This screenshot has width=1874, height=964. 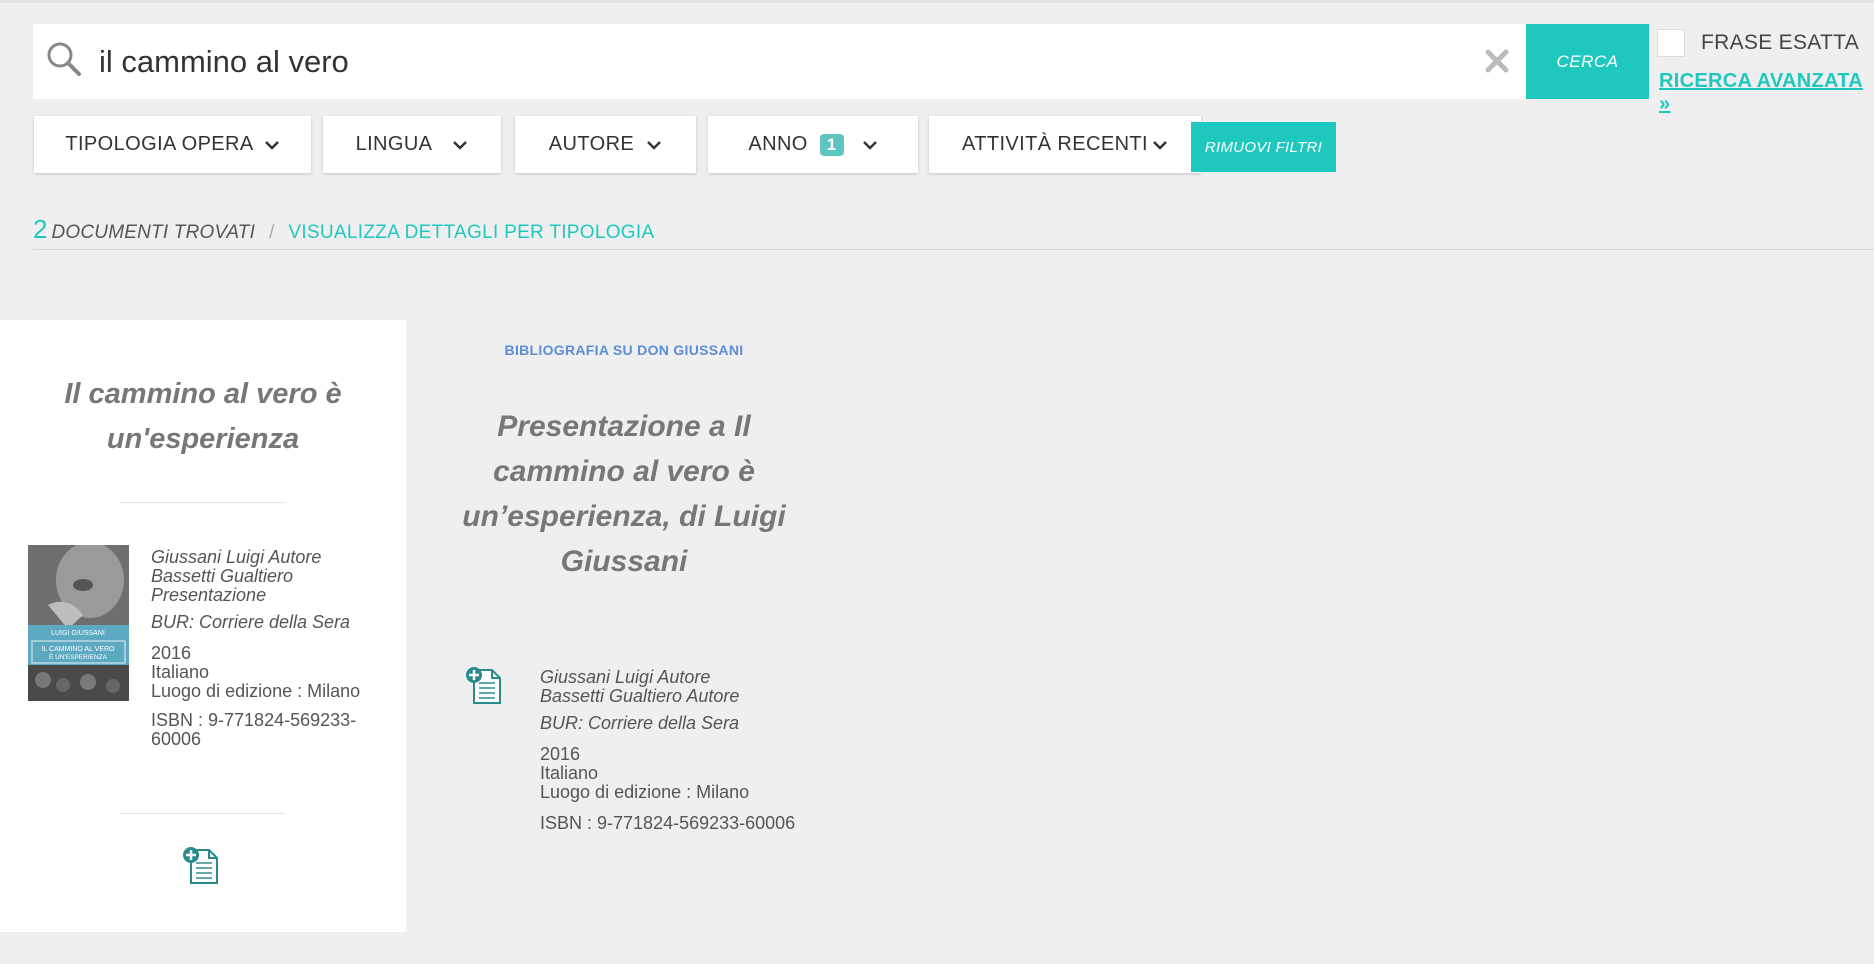 What do you see at coordinates (153, 232) in the screenshot?
I see `results-found-label: DOCUMENTI TROVATI` at bounding box center [153, 232].